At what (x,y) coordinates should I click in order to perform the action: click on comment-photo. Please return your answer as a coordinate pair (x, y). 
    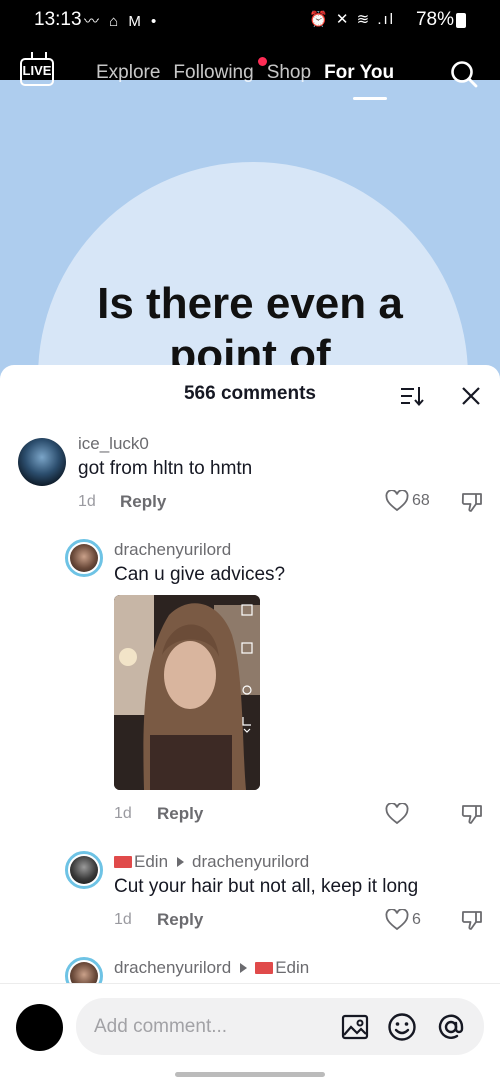
    Looking at the image, I should click on (187, 692).